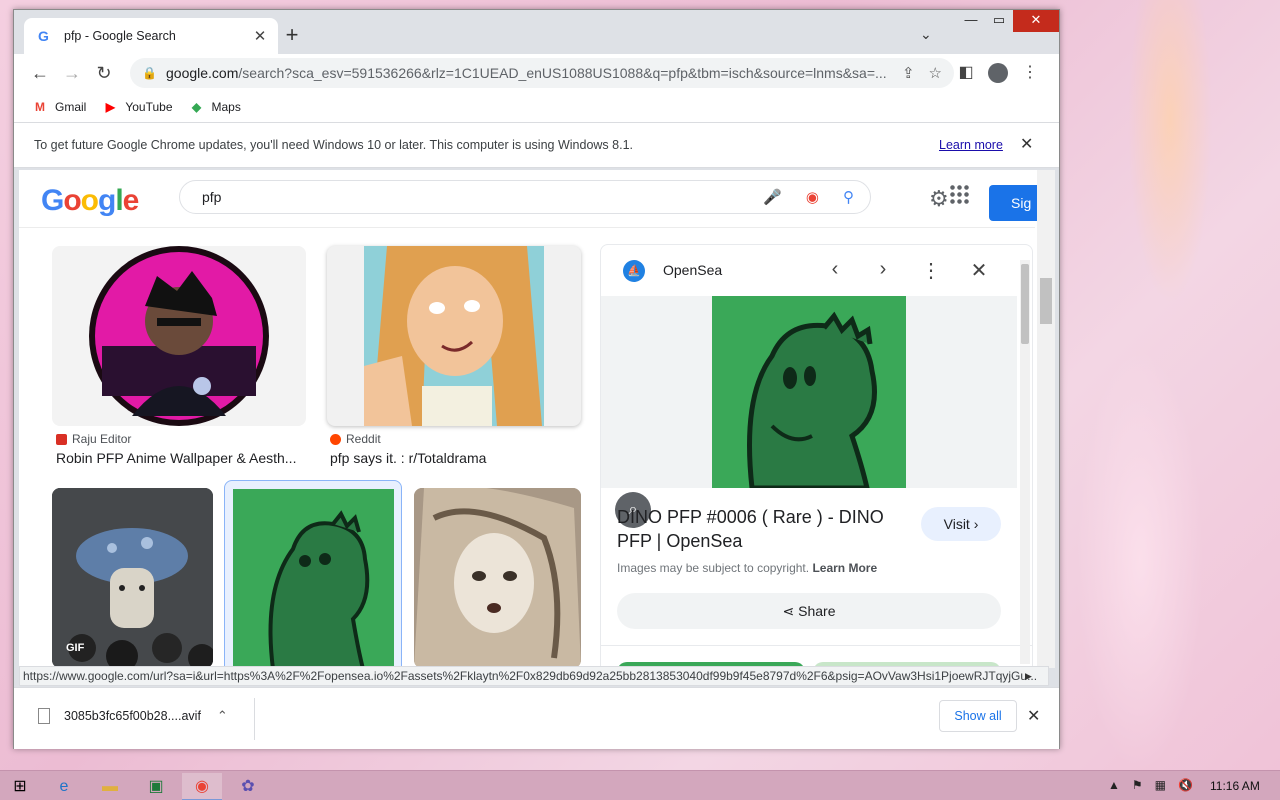 The image size is (1280, 800). What do you see at coordinates (935, 73) in the screenshot?
I see `bookmark-star-icon: ☆` at bounding box center [935, 73].